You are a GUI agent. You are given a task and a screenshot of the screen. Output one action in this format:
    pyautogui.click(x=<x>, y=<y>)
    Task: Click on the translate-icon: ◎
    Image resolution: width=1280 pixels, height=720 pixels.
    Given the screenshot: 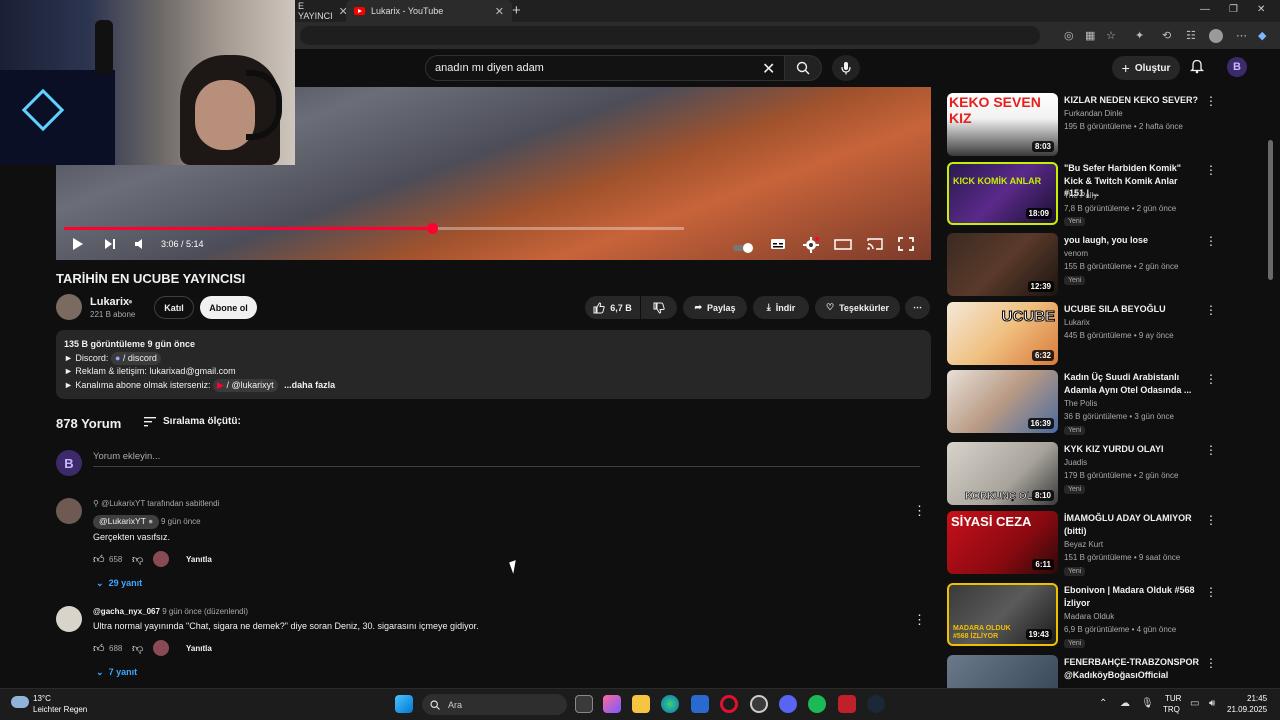 What is the action you would take?
    pyautogui.click(x=1069, y=35)
    